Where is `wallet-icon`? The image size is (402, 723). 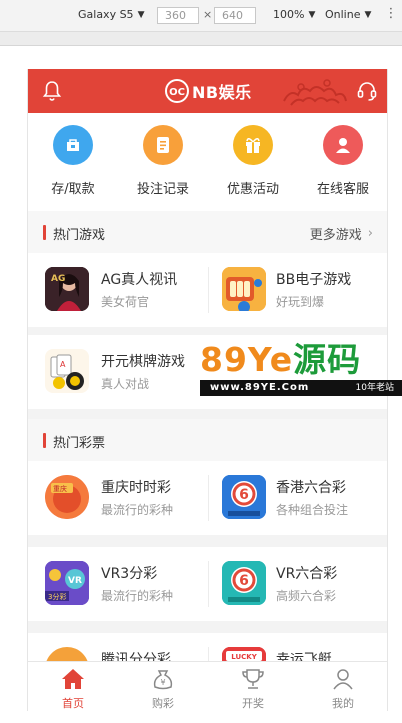
wallet-icon is located at coordinates (73, 145).